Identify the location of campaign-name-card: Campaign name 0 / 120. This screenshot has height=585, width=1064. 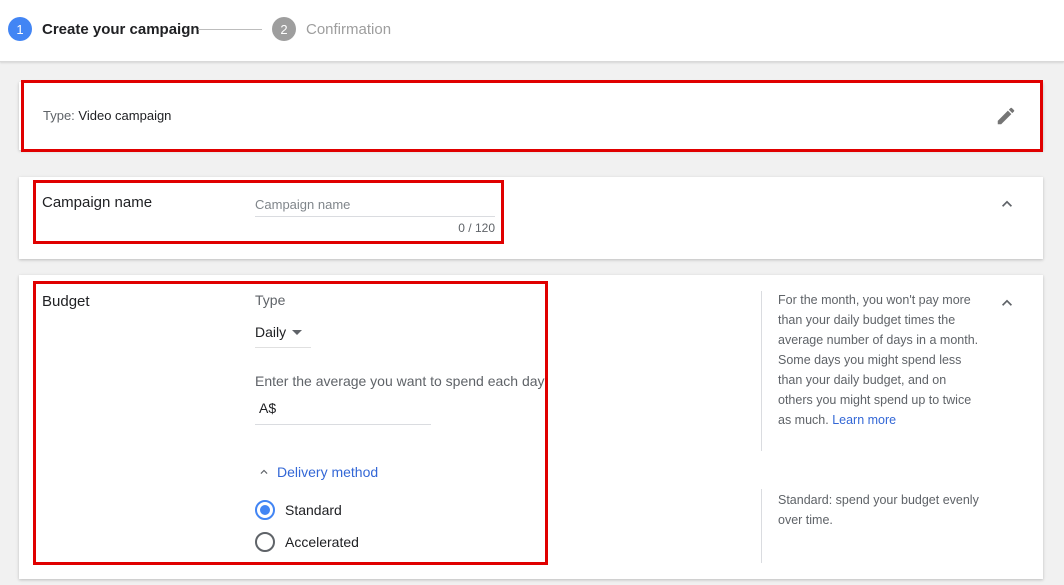
(531, 218).